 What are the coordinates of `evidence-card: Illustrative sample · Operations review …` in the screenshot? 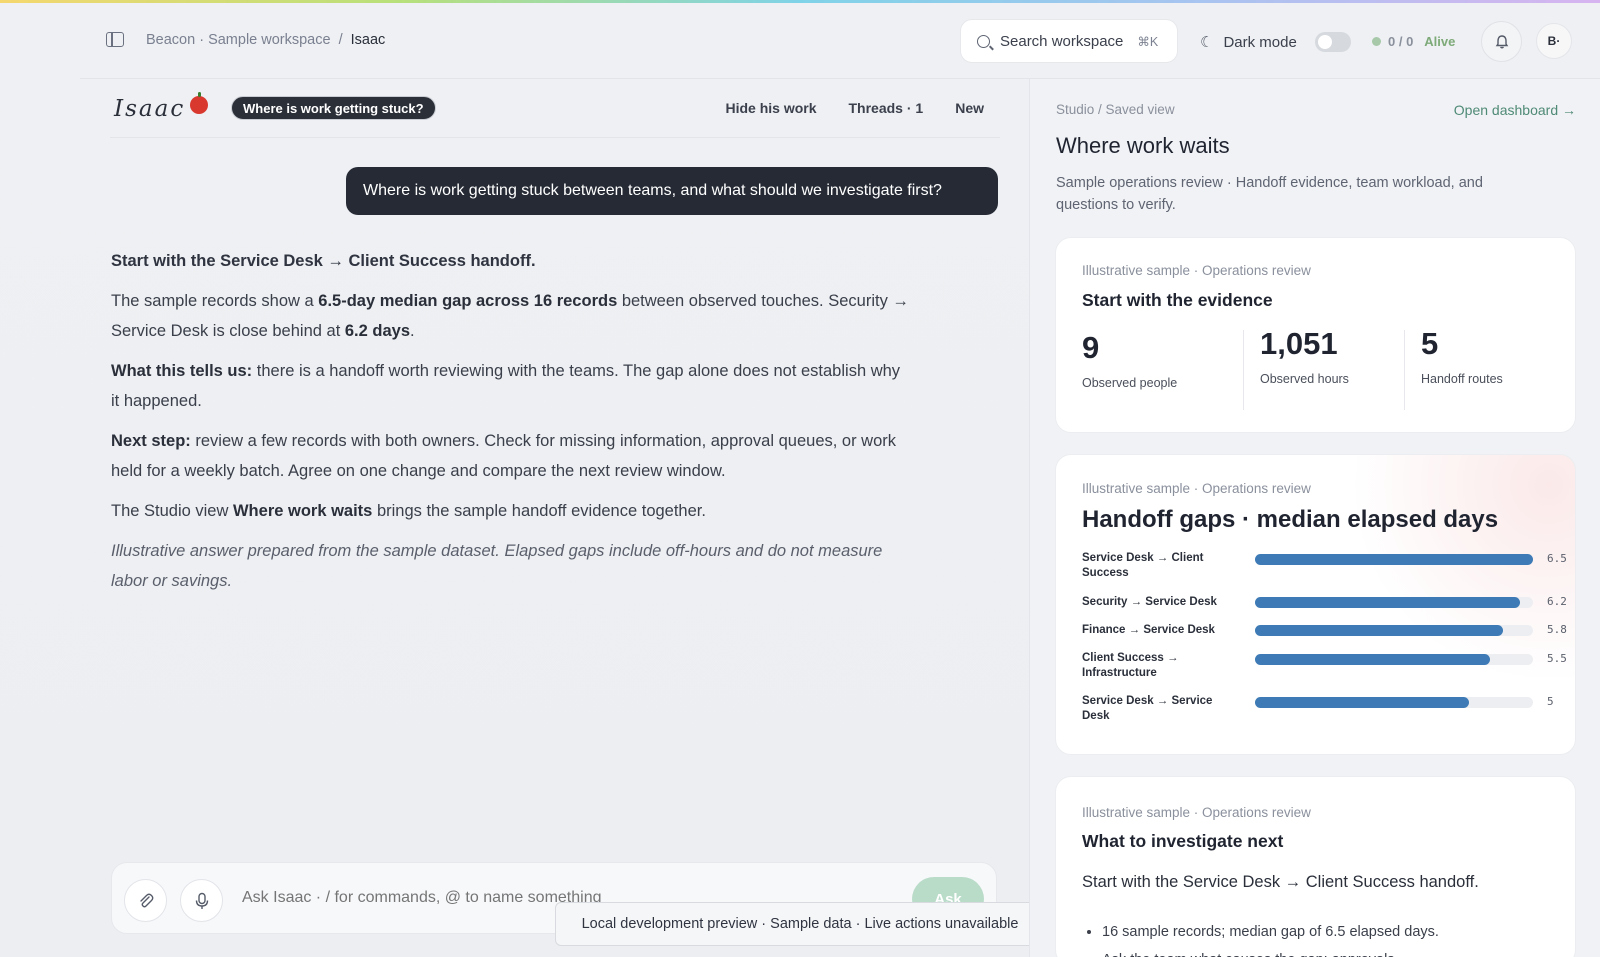 It's located at (1315, 335).